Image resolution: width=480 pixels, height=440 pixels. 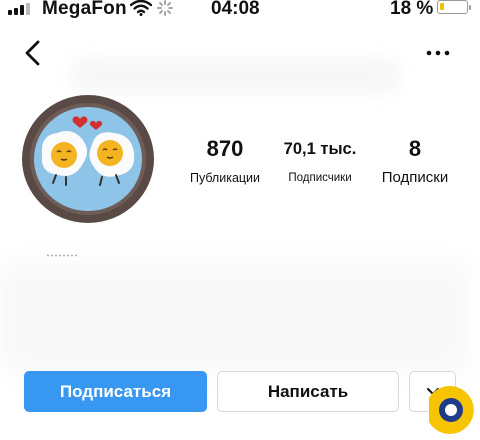 I want to click on avatar-fried-eggs-image, so click(x=88, y=159).